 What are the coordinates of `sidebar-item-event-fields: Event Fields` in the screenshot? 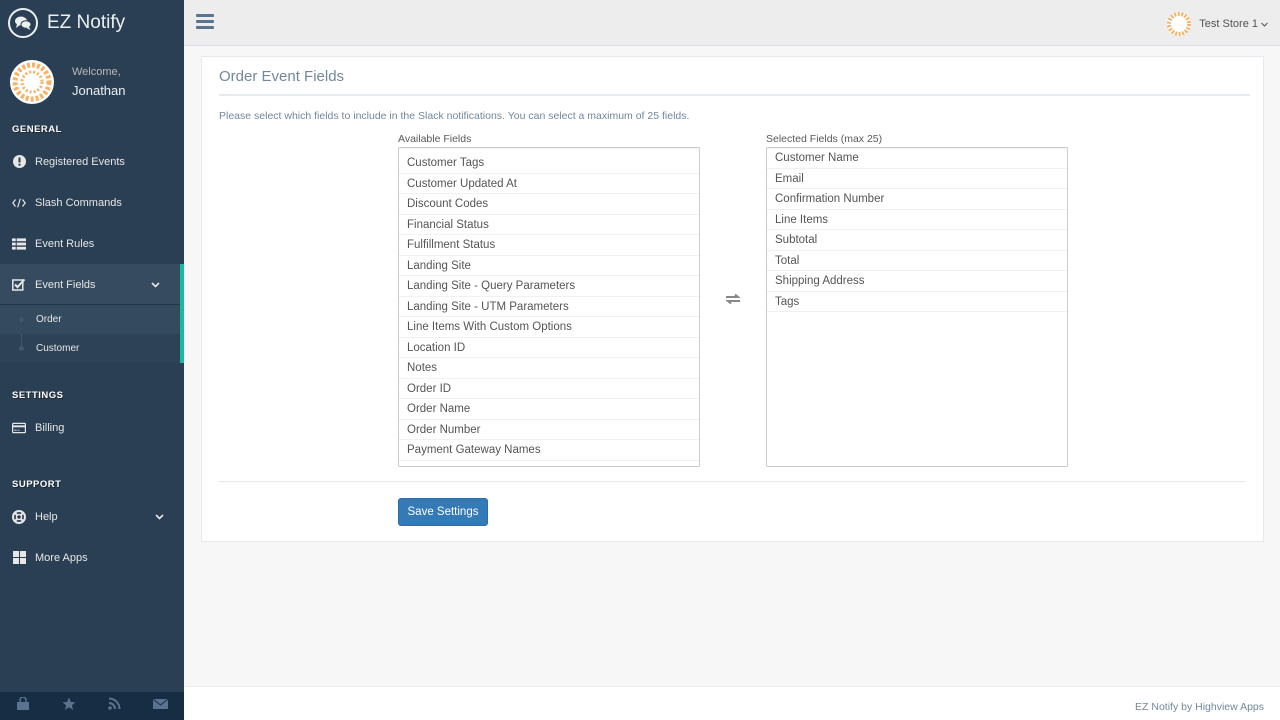 It's located at (92, 284).